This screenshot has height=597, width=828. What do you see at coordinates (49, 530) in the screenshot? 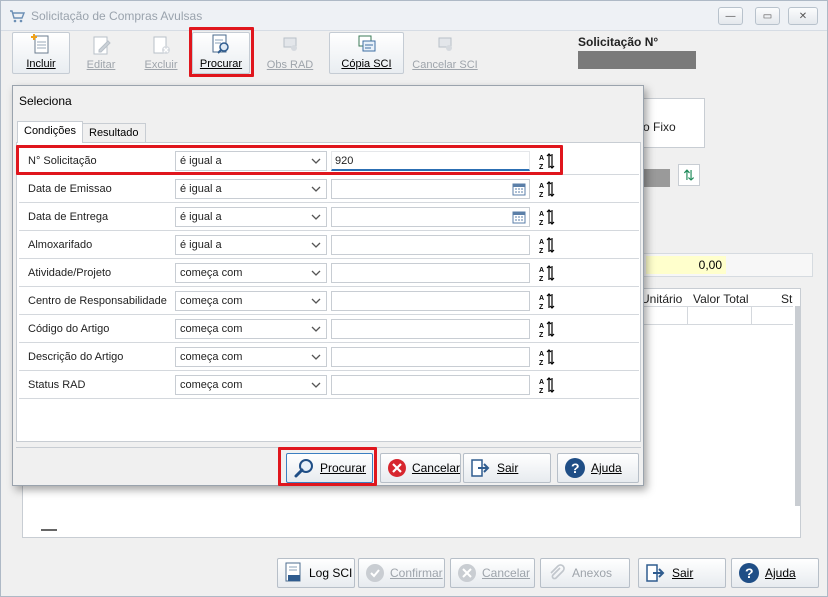
I see `grid-splitter-handle` at bounding box center [49, 530].